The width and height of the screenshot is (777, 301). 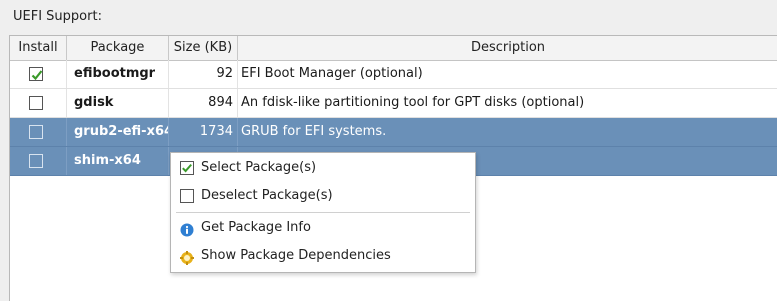 I want to click on package-size: 92, so click(x=203, y=74).